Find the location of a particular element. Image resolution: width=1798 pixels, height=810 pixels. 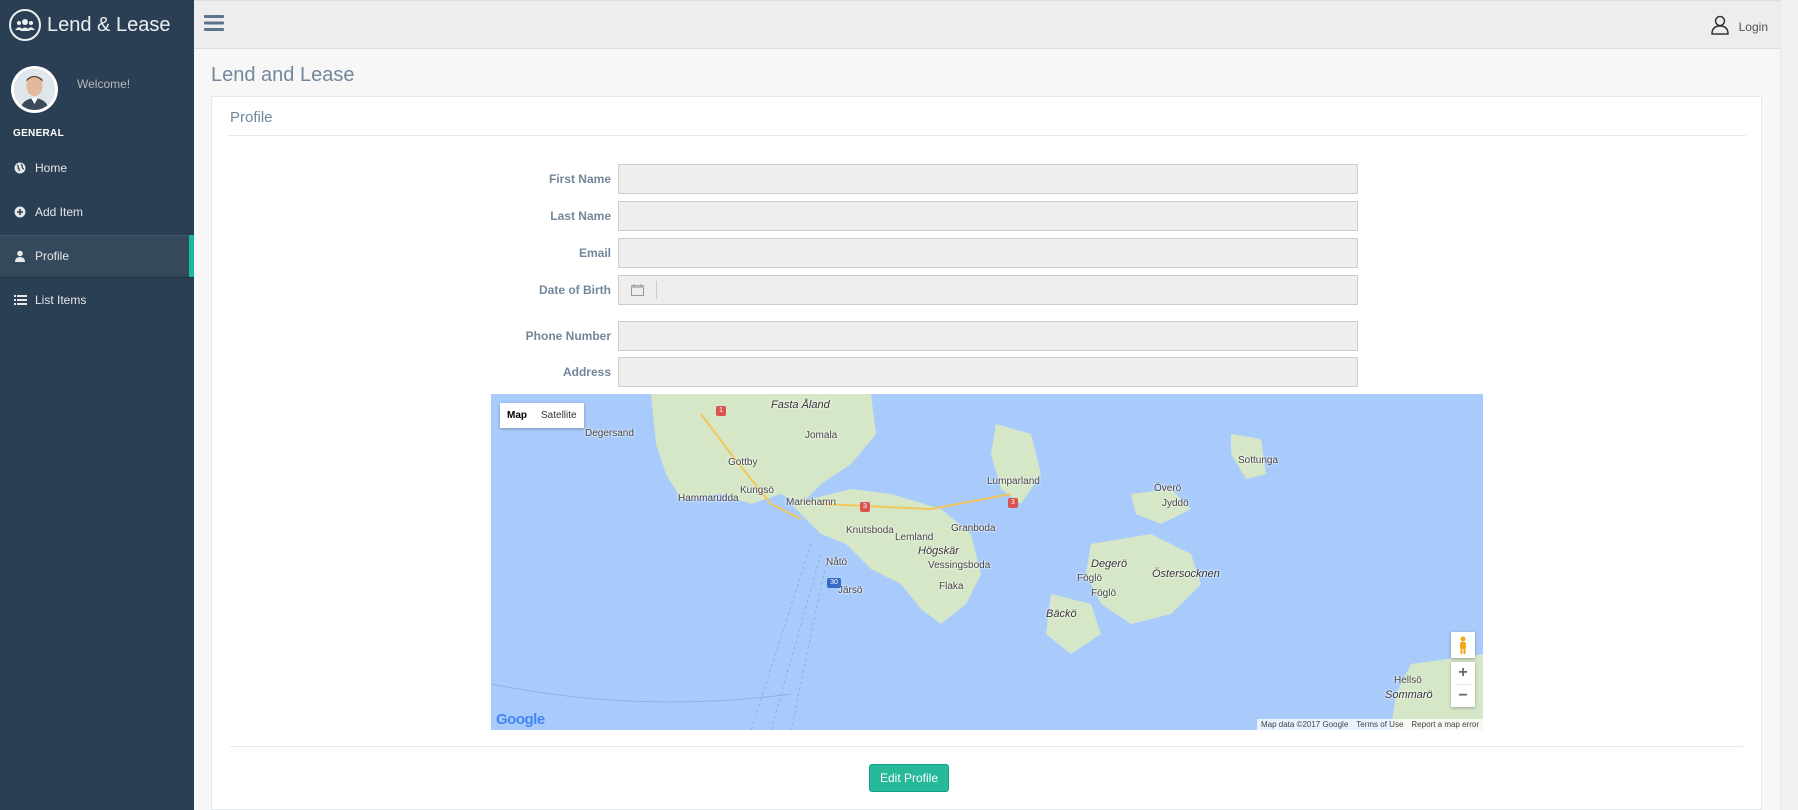

list-icon is located at coordinates (20, 300).